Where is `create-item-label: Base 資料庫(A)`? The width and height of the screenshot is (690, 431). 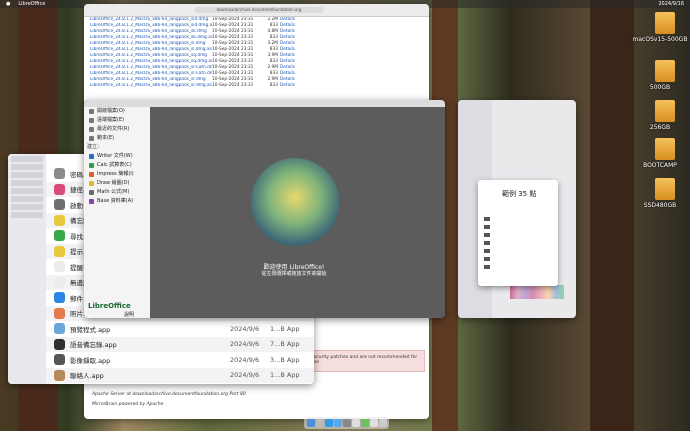 create-item-label: Base 資料庫(A) is located at coordinates (115, 201).